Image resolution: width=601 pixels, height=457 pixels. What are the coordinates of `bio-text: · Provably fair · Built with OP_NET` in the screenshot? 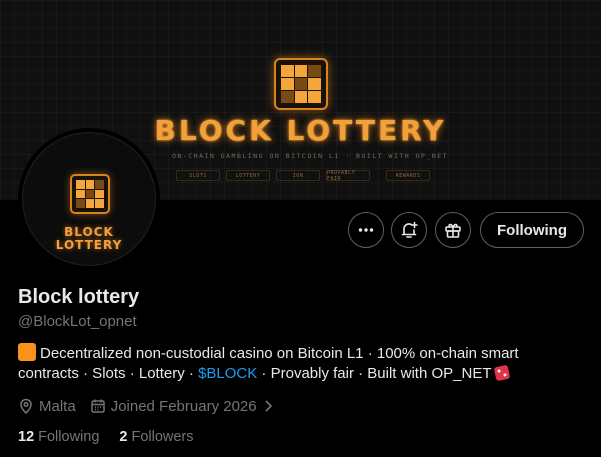 It's located at (374, 373).